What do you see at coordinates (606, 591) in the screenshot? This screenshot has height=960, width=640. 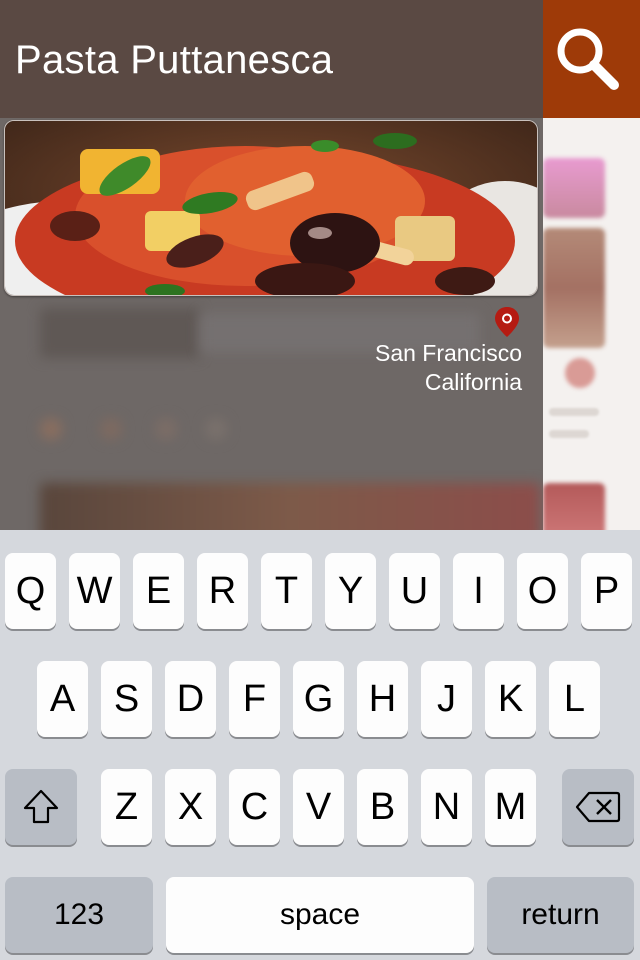 I see `key-p: P` at bounding box center [606, 591].